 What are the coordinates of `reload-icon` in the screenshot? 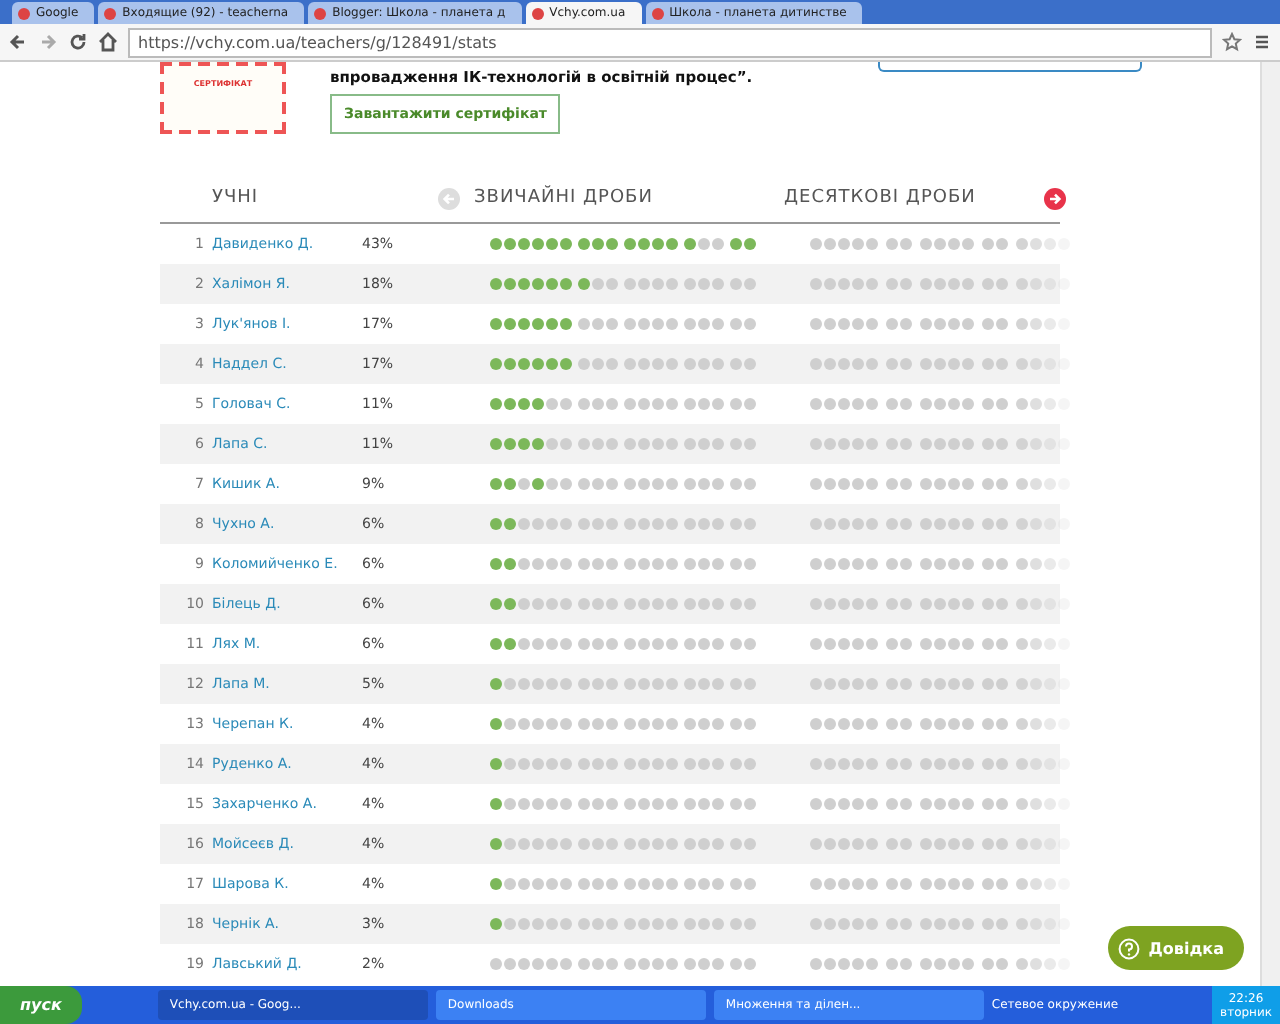 It's located at (78, 42).